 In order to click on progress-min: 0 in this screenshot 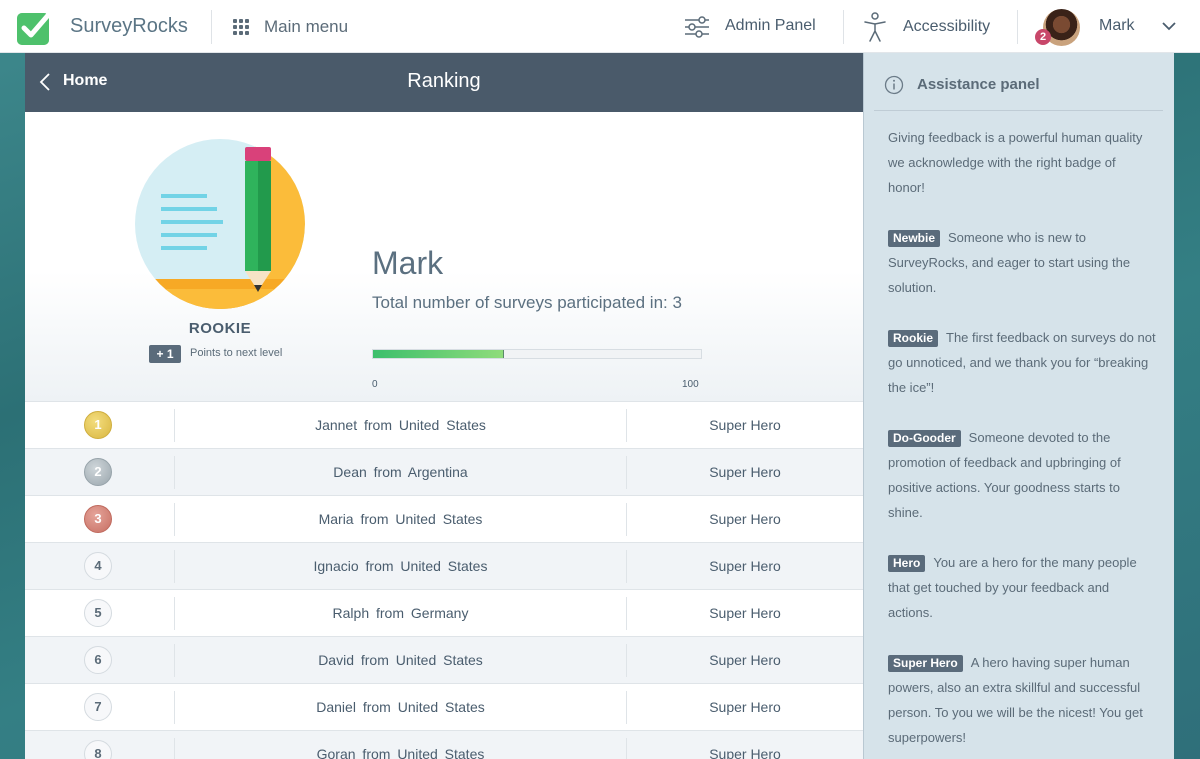, I will do `click(375, 384)`.